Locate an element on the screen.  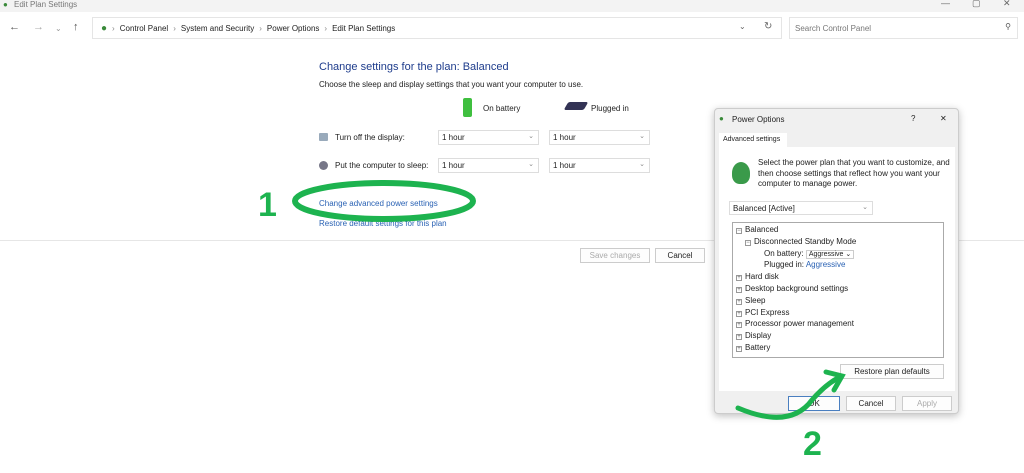
highlight-ellipse is located at coordinates (384, 201).